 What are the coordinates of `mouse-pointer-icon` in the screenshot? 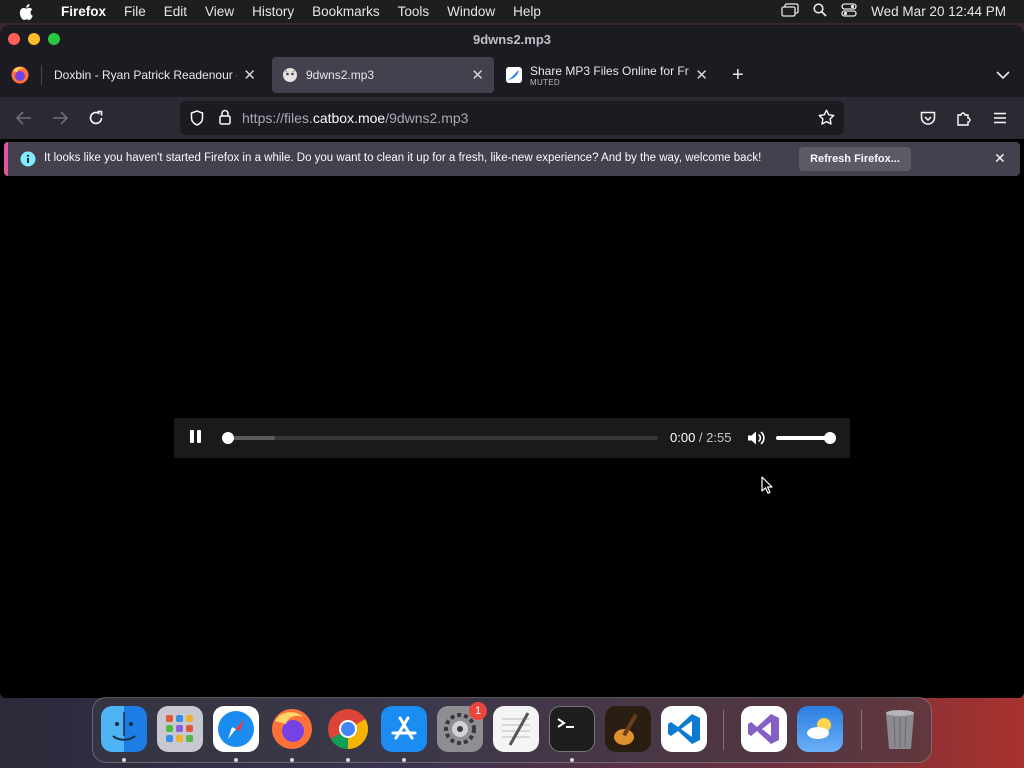 It's located at (767, 487).